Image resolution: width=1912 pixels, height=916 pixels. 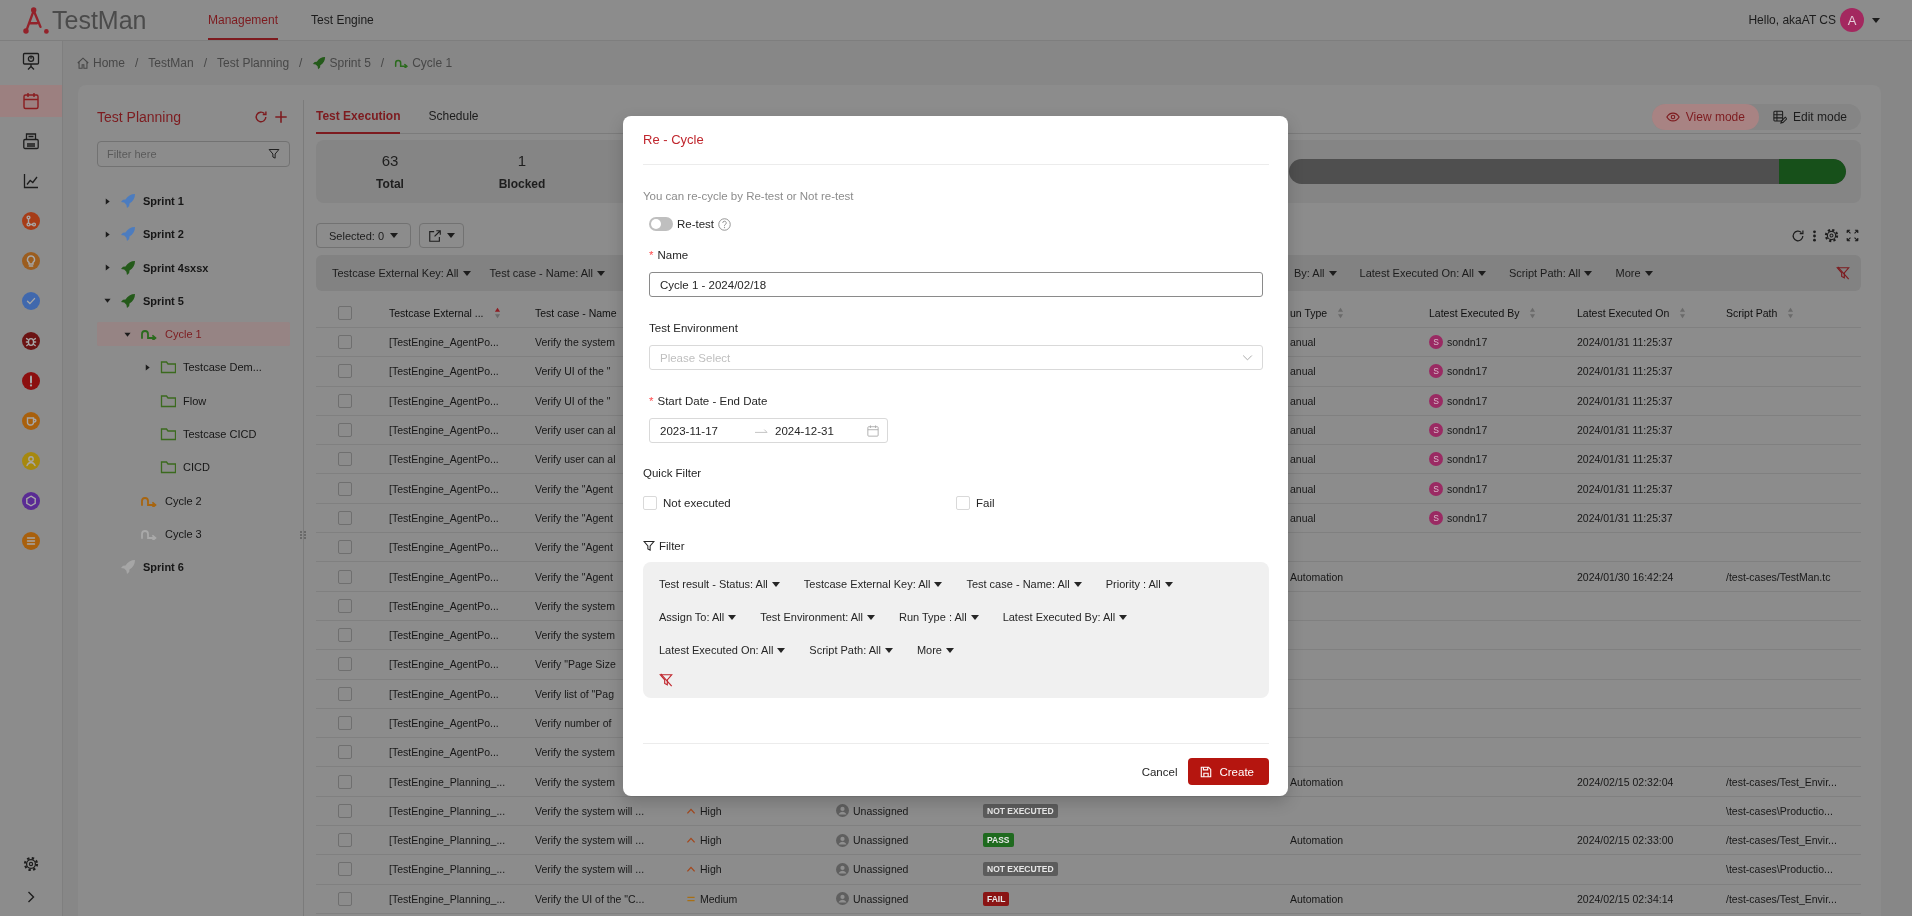 What do you see at coordinates (938, 617) in the screenshot?
I see `filter-dropdown: Run Type : All` at bounding box center [938, 617].